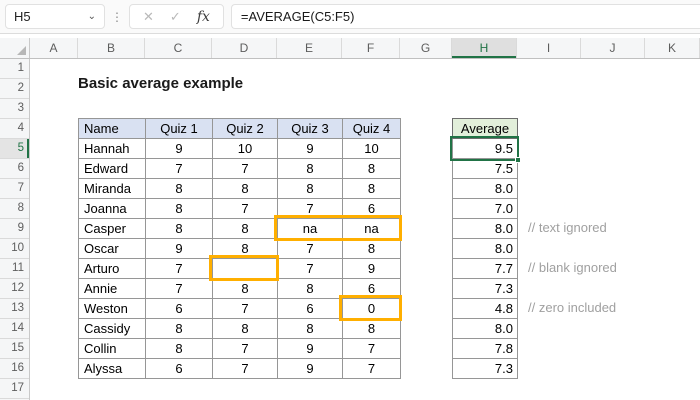  What do you see at coordinates (14, 69) in the screenshot?
I see `row-header-1: 1` at bounding box center [14, 69].